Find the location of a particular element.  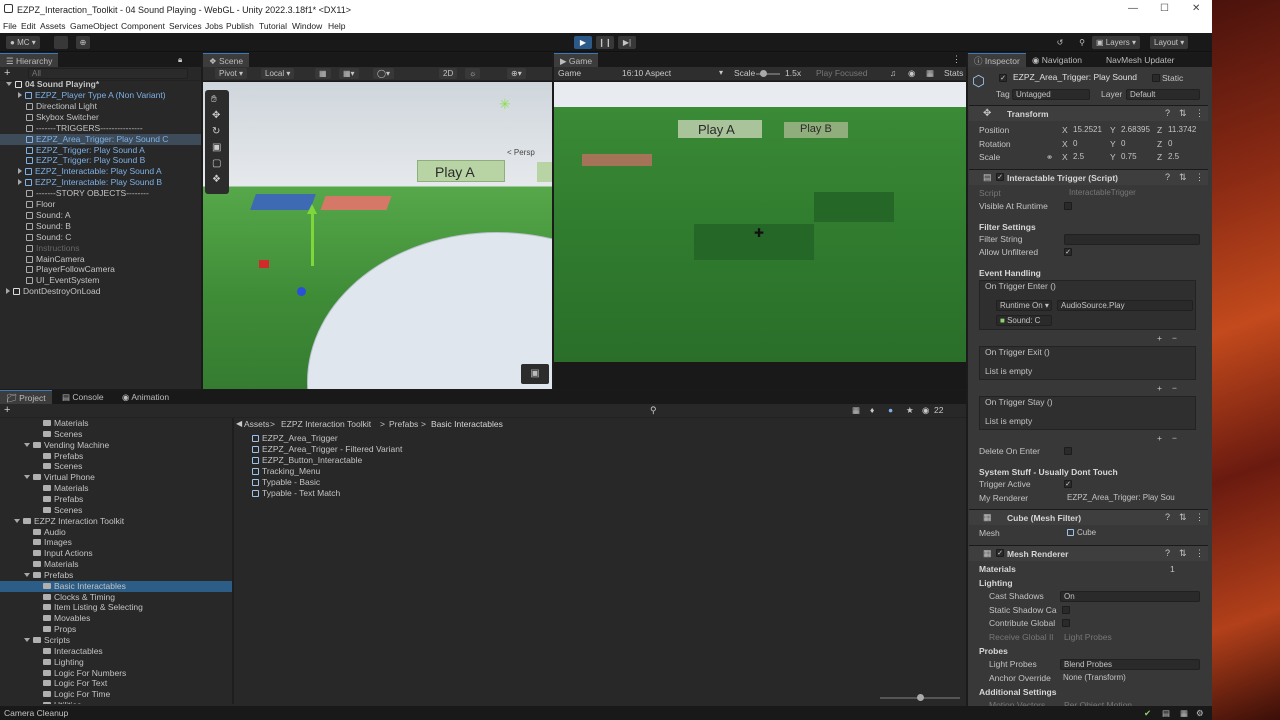

scale-z: 2.5 is located at coordinates (1184, 157).